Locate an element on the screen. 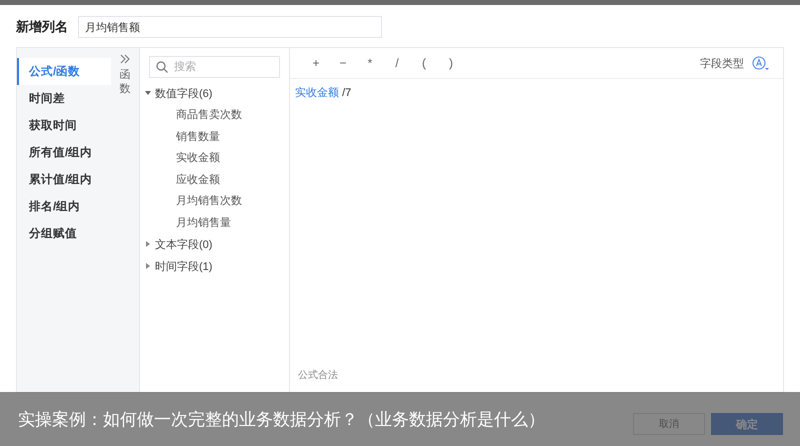 Image resolution: width=800 pixels, height=446 pixels. operator-button: / is located at coordinates (397, 63).